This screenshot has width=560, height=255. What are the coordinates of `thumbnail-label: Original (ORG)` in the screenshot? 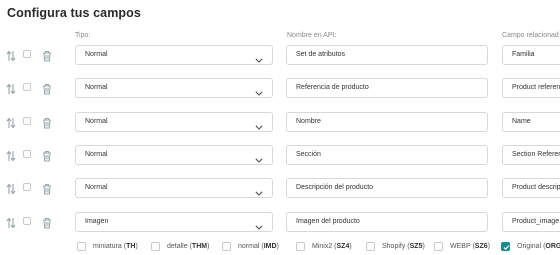 It's located at (538, 246).